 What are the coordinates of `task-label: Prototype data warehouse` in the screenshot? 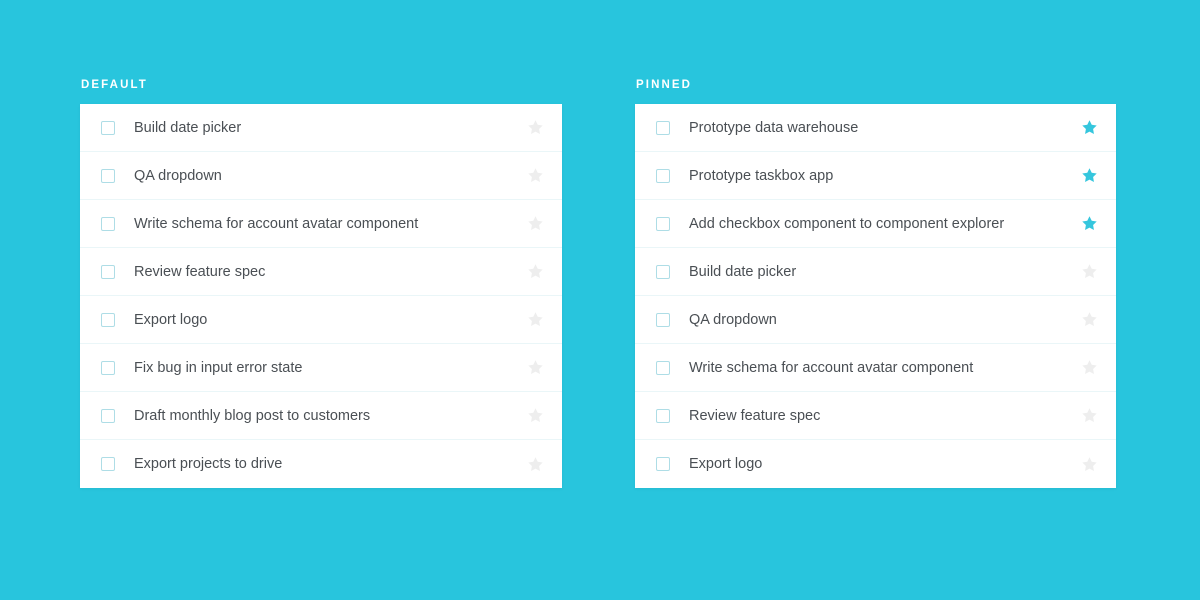 It's located at (774, 127).